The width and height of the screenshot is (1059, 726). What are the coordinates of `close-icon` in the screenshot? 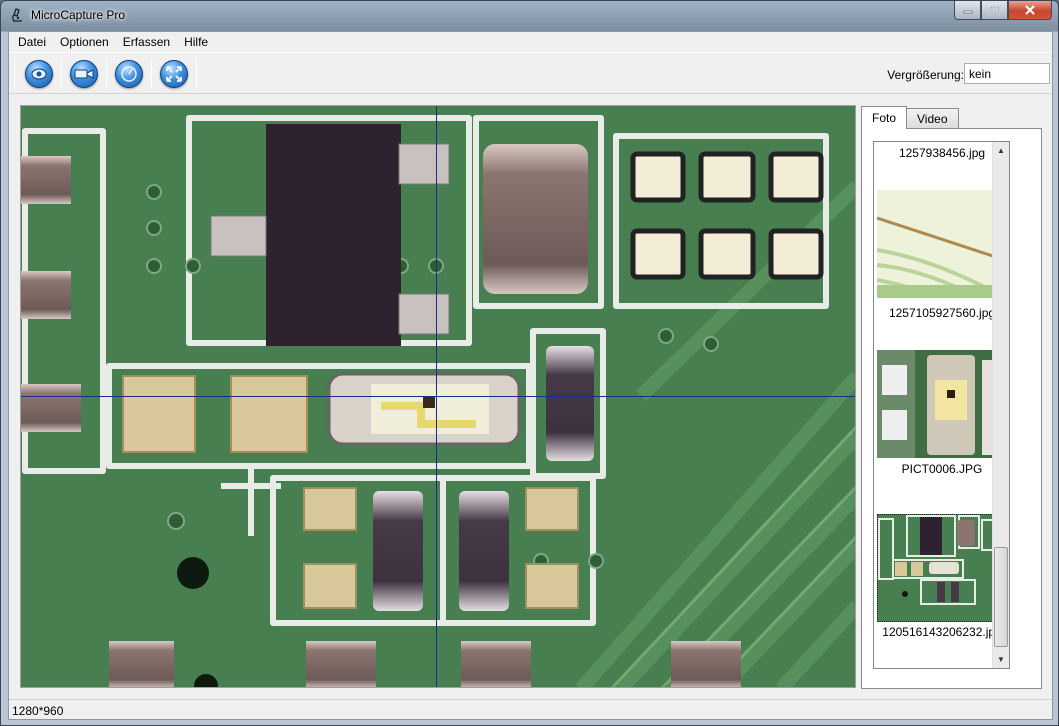 It's located at (1030, 10).